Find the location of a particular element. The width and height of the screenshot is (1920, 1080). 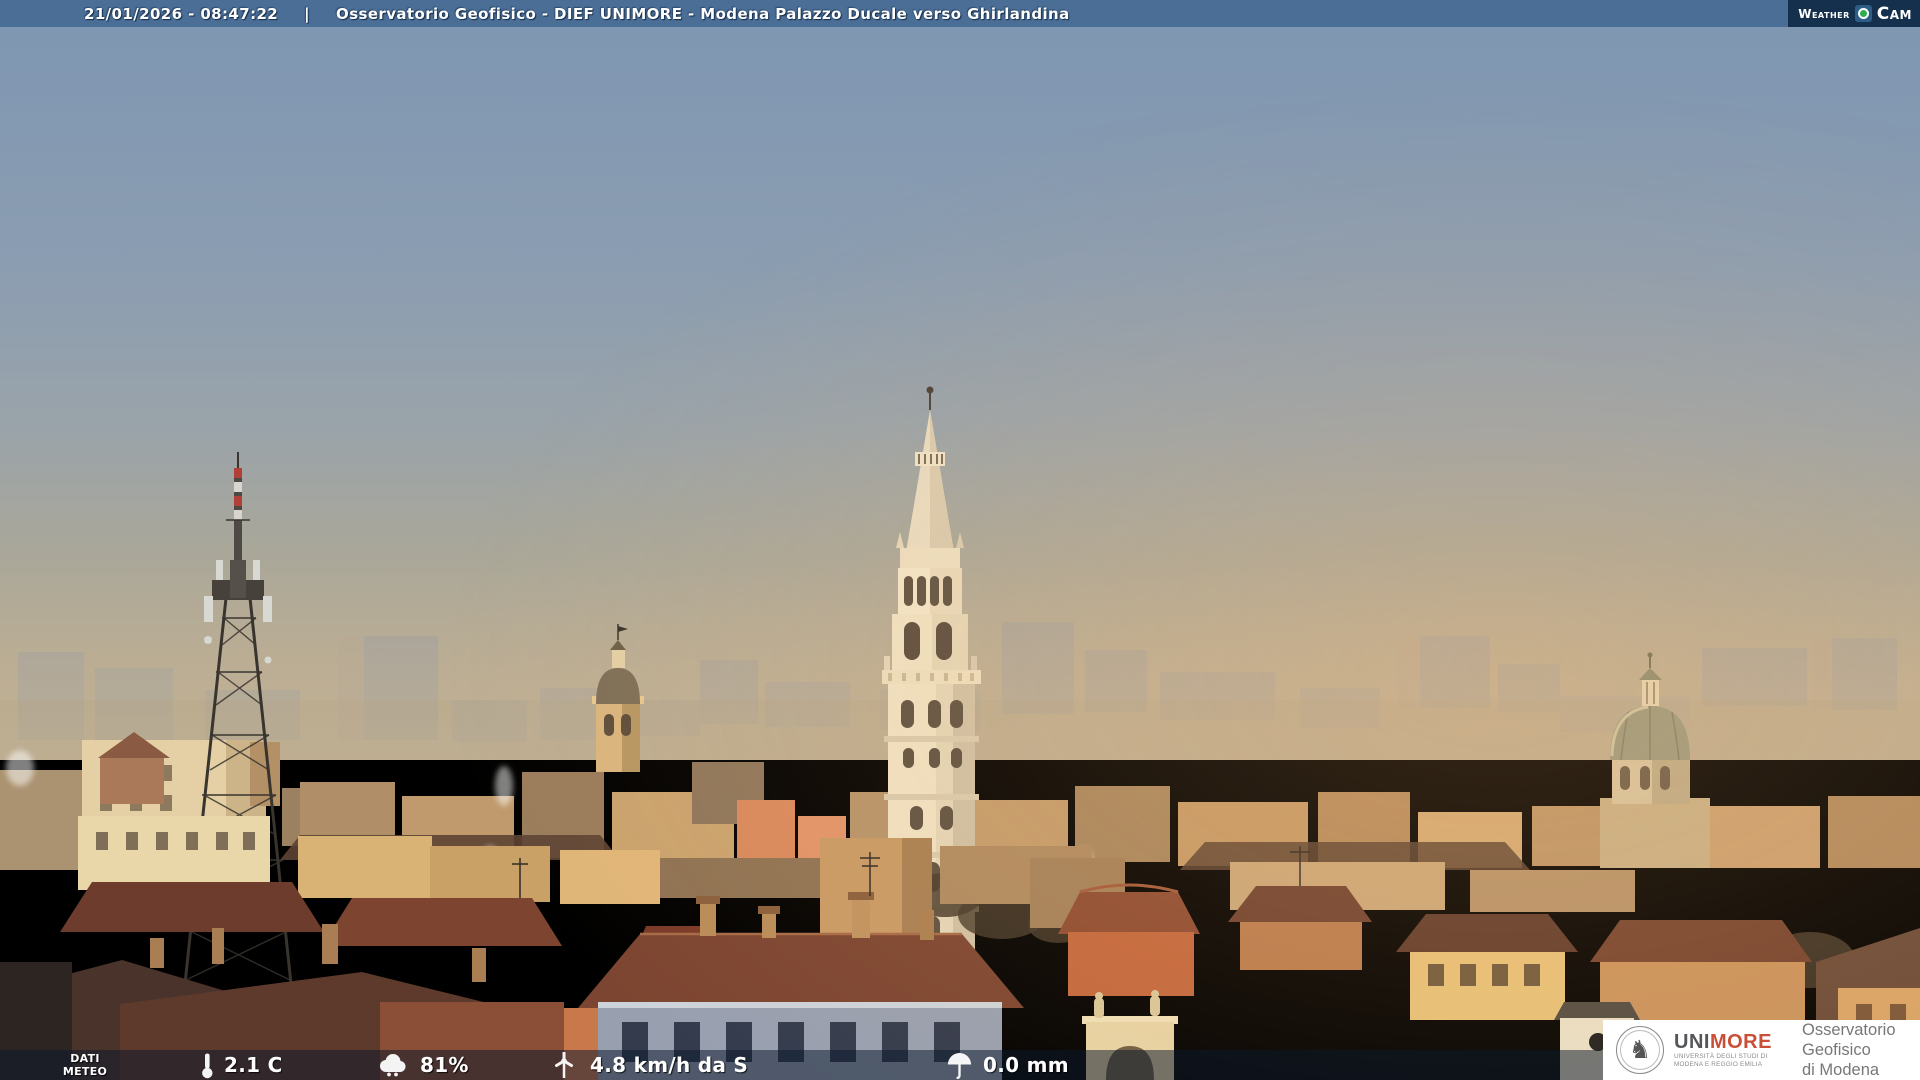

temperature-reading: 2.1 C is located at coordinates (241, 1065).